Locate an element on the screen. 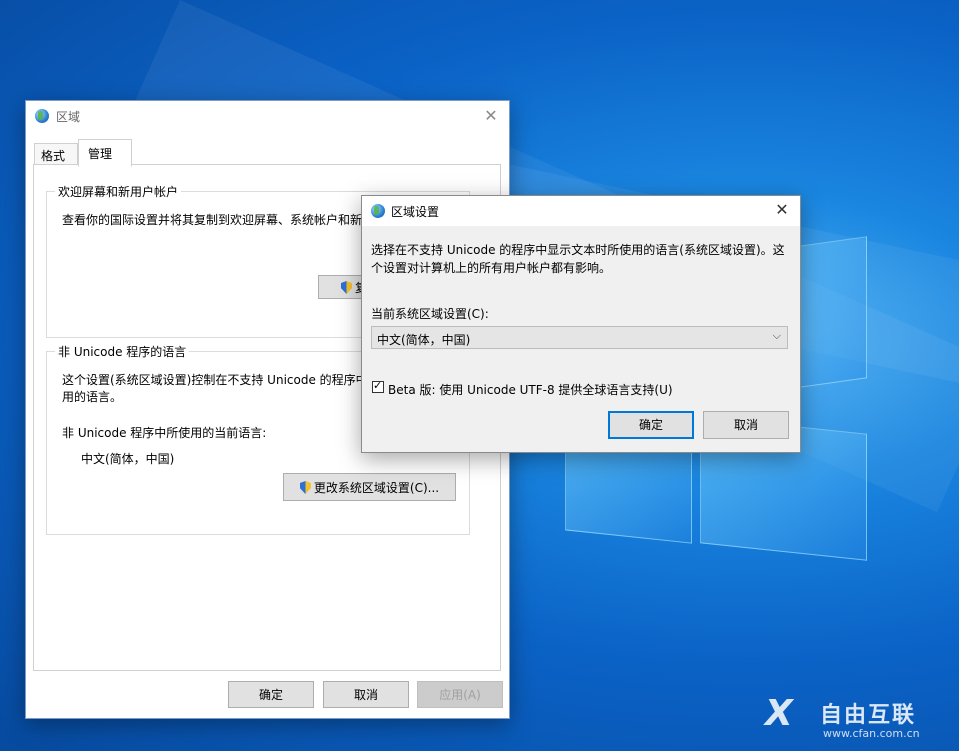  dialog-description: 选择在不支持 Unicode 的程序中显示文本时所使用的语言(系统区域设置)。这 is located at coordinates (578, 250).